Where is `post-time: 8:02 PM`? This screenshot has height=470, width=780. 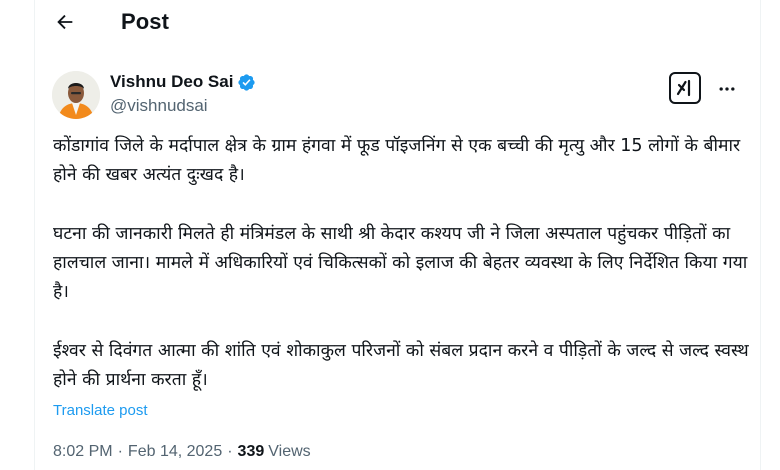
post-time: 8:02 PM is located at coordinates (83, 452).